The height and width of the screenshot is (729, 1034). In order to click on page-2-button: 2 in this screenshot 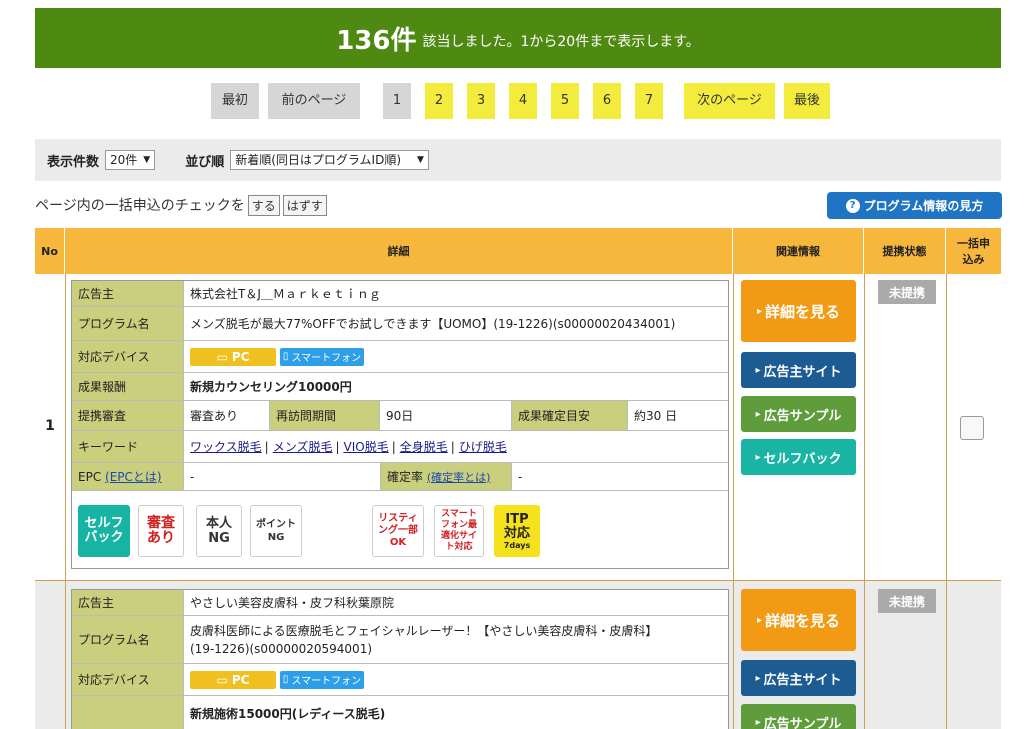, I will do `click(439, 101)`.